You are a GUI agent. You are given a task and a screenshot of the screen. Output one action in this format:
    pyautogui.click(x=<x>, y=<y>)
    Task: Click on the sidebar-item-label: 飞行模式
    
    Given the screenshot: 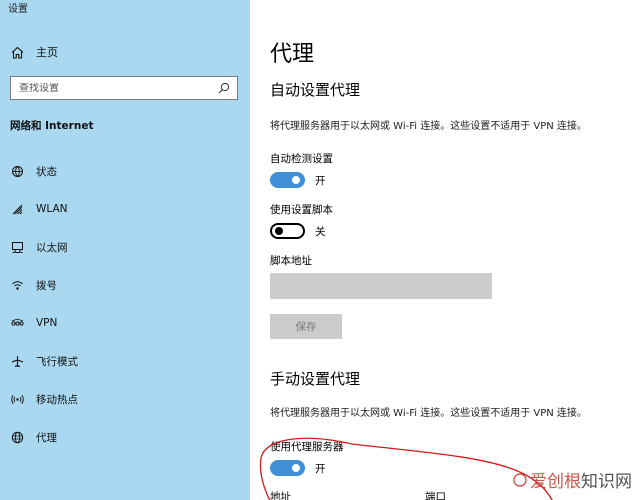 What is the action you would take?
    pyautogui.click(x=57, y=361)
    